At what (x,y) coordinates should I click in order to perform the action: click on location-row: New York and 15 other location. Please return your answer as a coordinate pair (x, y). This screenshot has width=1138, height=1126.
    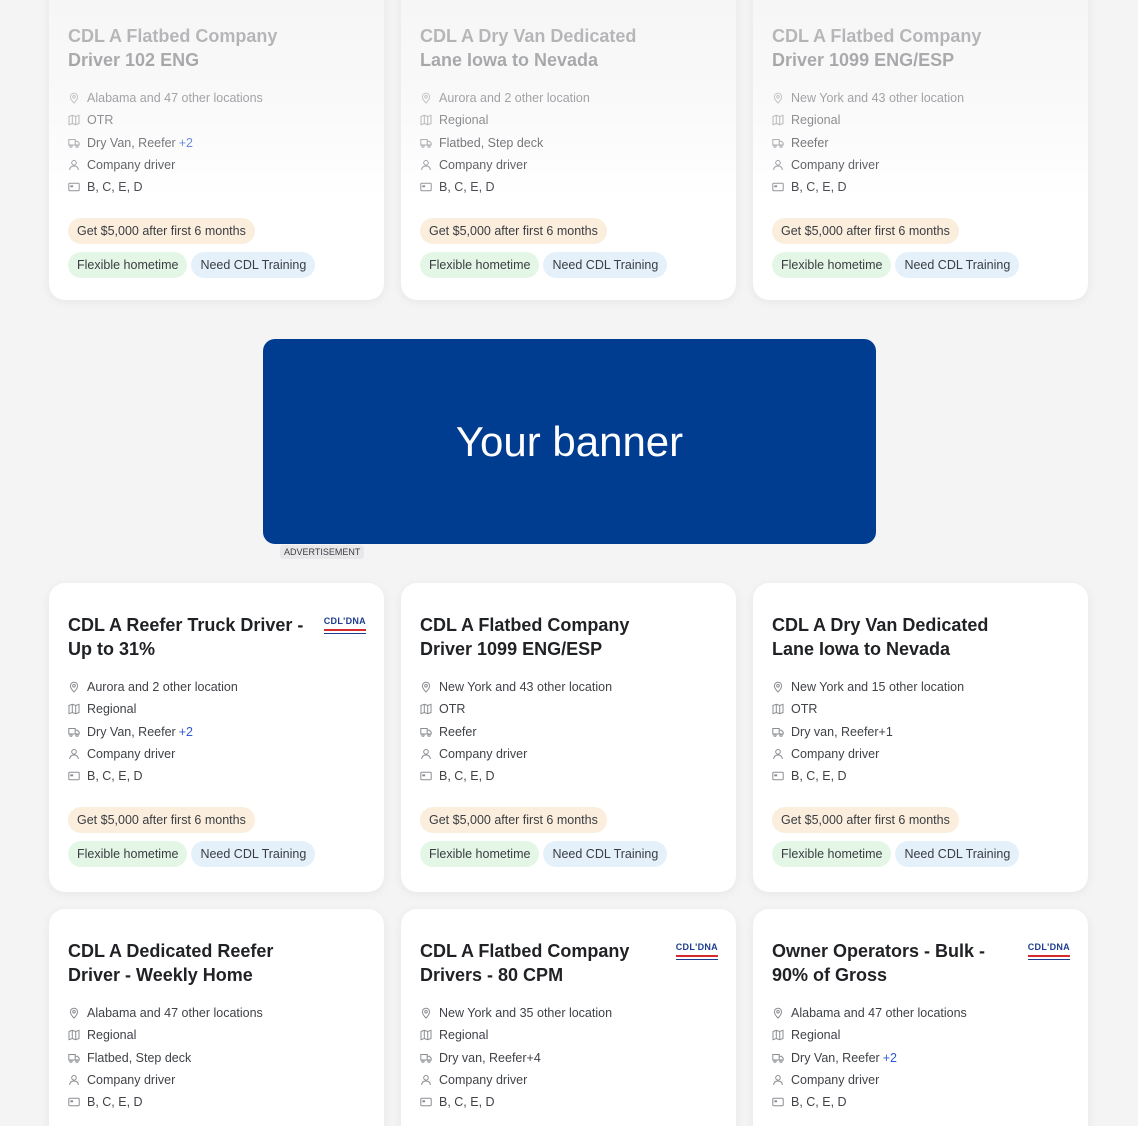
    Looking at the image, I should click on (921, 687).